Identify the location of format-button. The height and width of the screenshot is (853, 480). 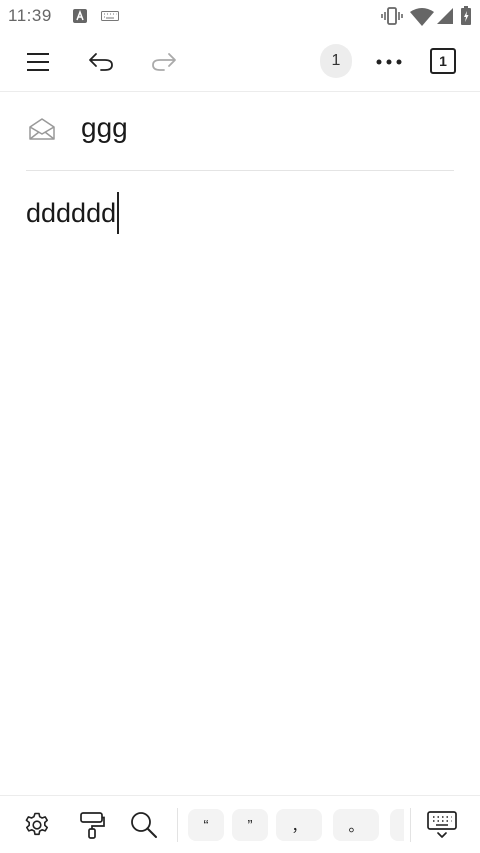
(92, 825).